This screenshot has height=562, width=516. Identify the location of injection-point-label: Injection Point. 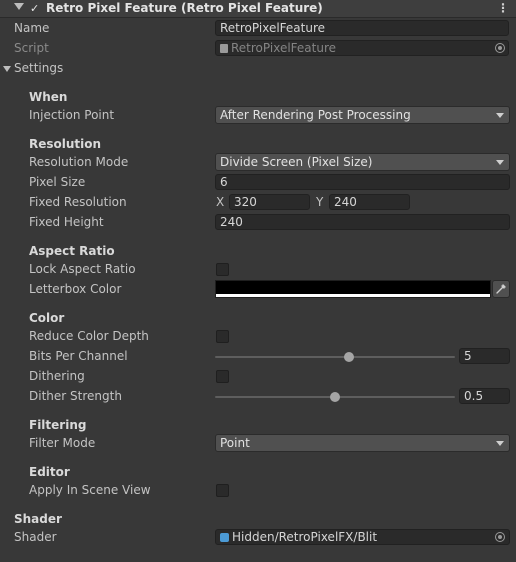
(72, 115).